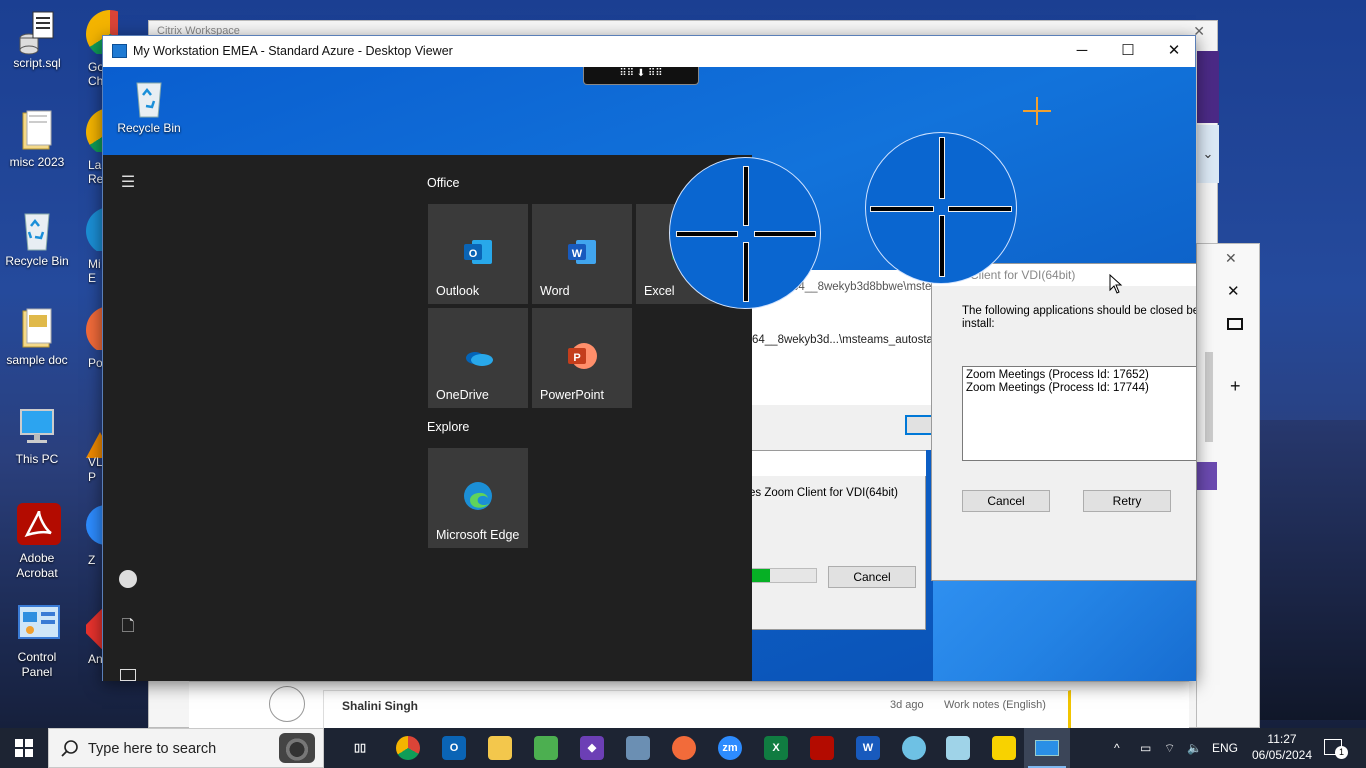 The width and height of the screenshot is (1366, 768). I want to click on outlook-taskbar-icon: O, so click(454, 748).